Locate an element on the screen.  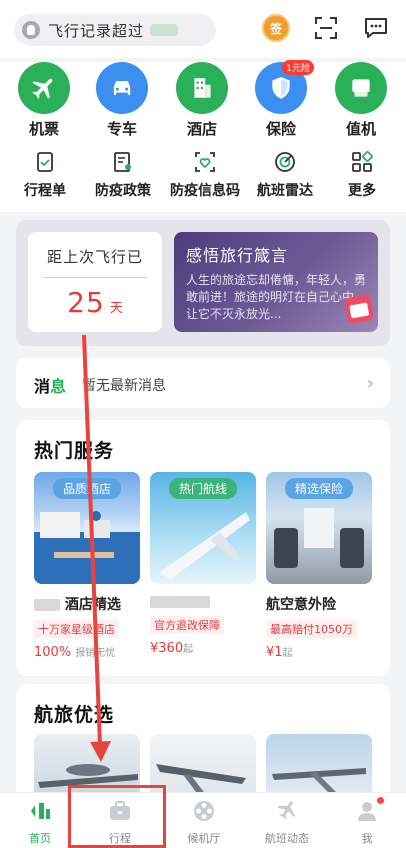
service-health-code: 防疫信息码 is located at coordinates (205, 175).